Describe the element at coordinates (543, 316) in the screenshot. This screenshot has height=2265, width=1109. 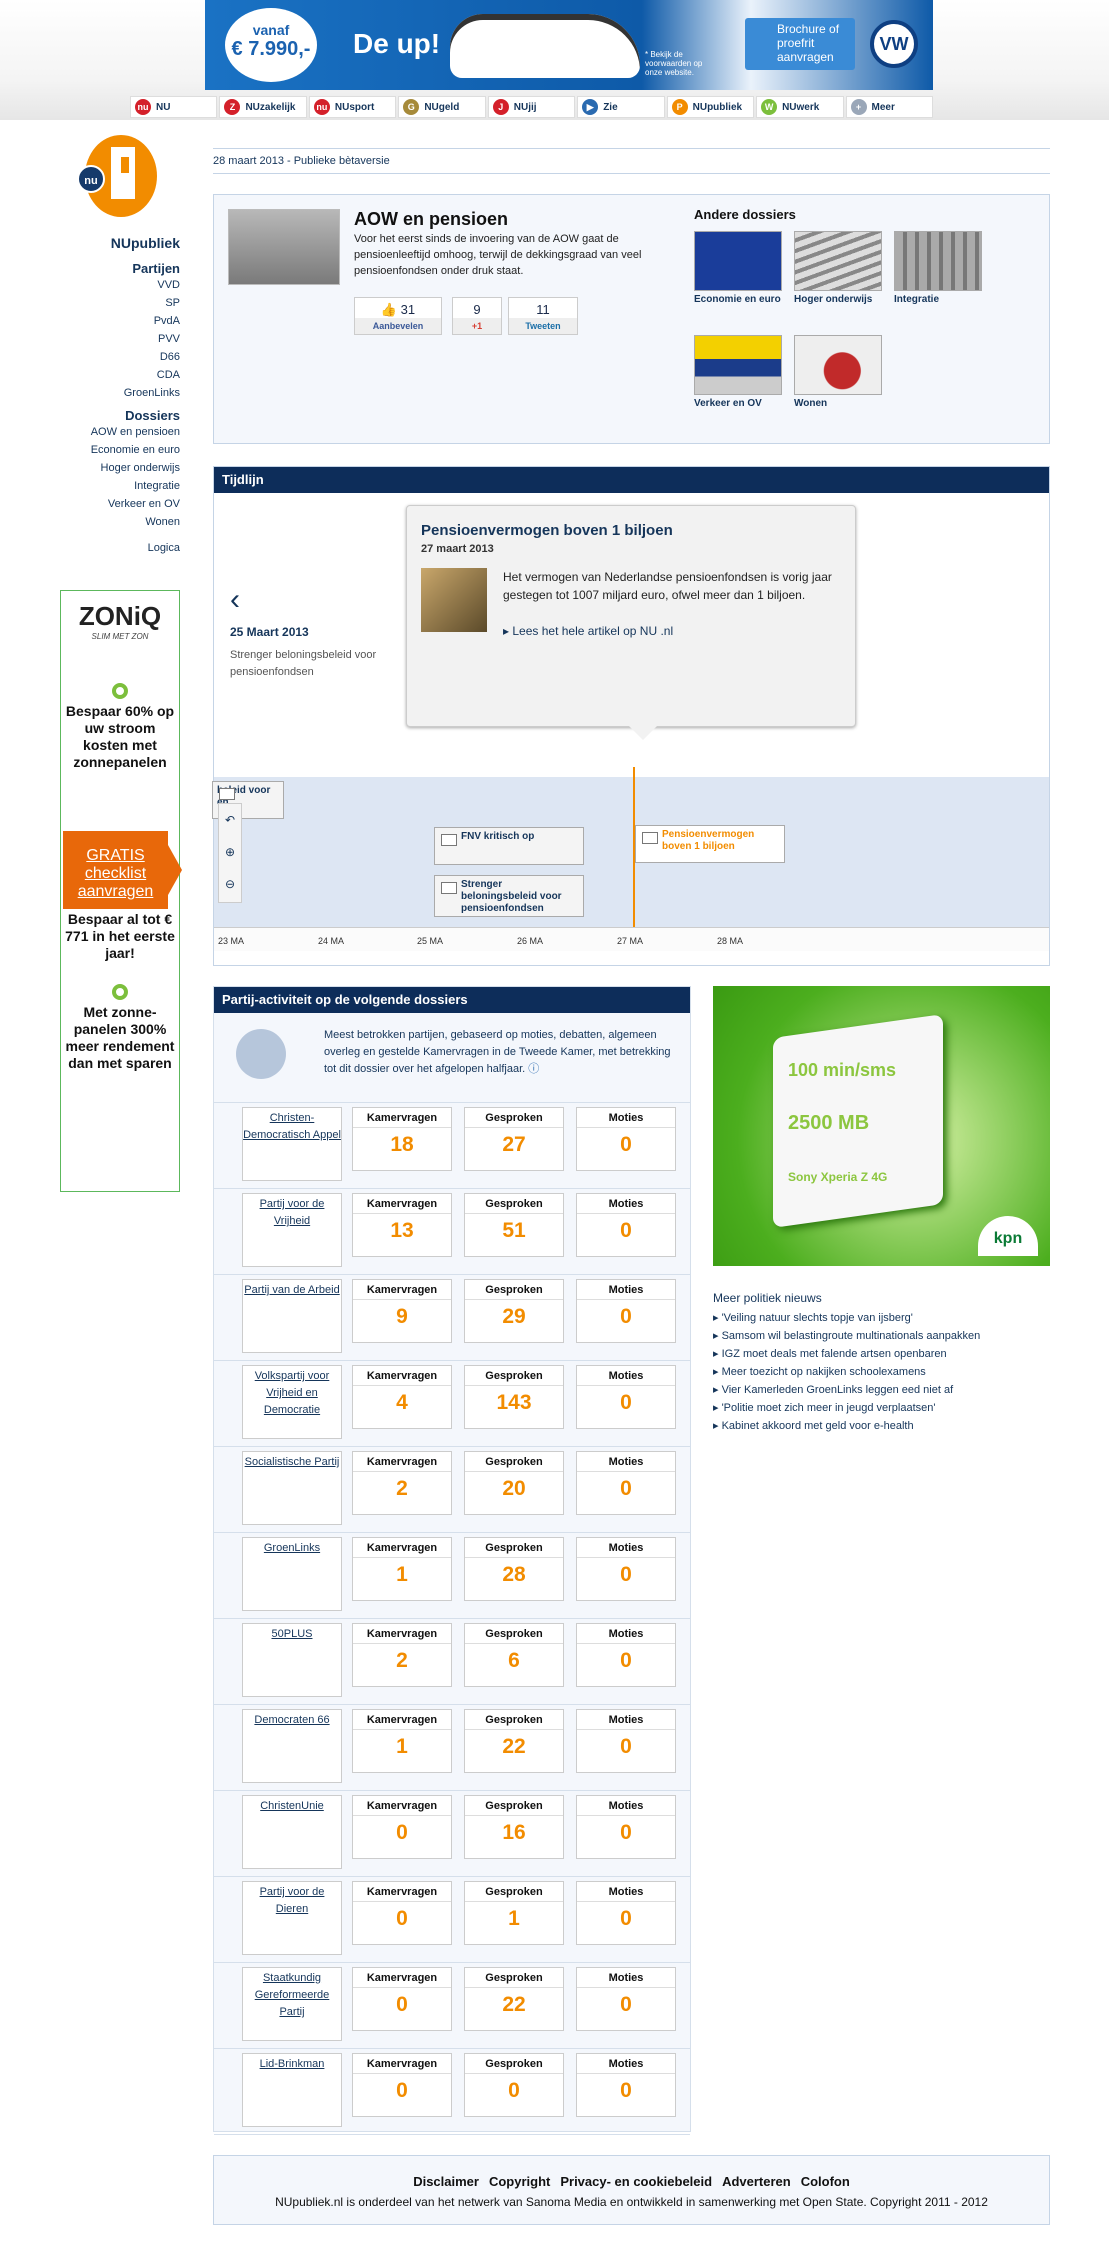
I see `tweet-button: 11 Tweeten` at that location.